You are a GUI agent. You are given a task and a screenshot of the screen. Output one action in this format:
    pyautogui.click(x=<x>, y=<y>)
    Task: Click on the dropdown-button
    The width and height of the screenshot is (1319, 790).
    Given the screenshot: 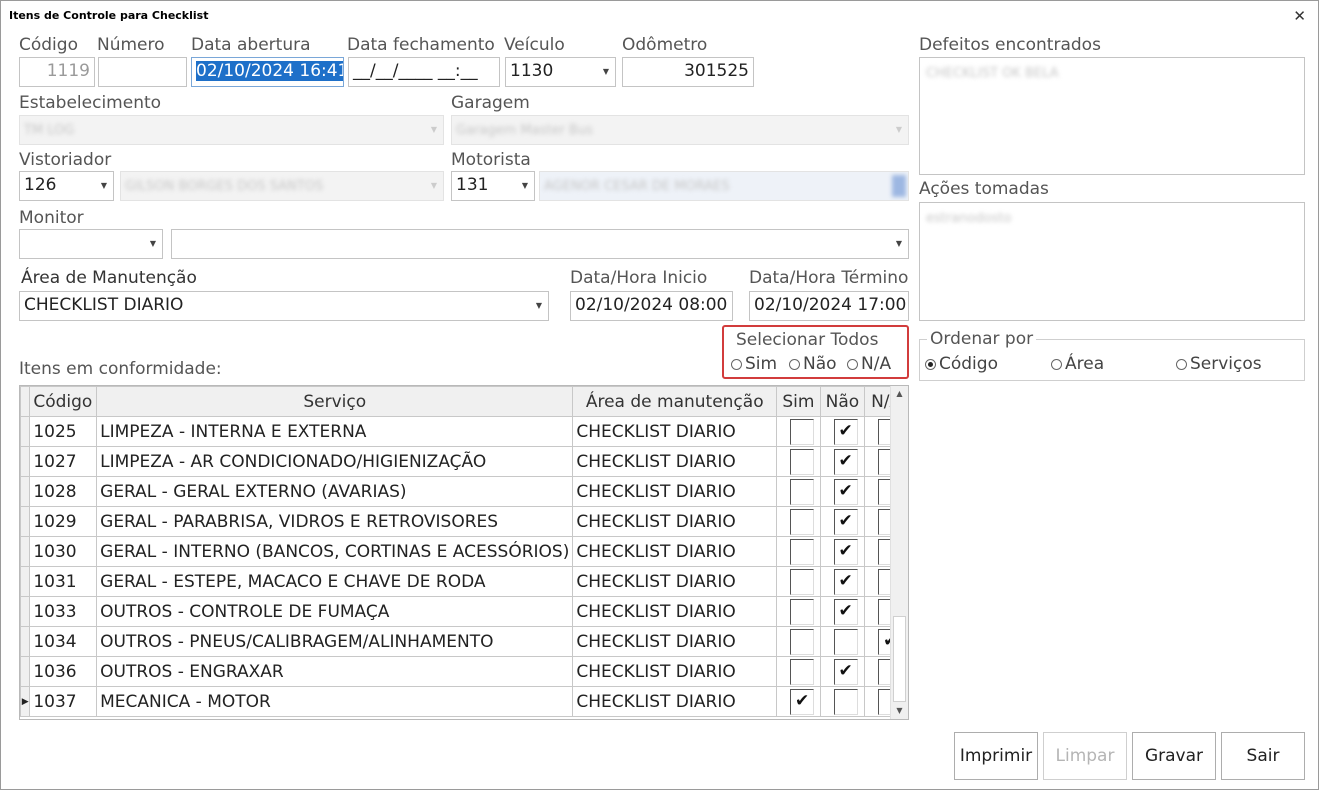 What is the action you would take?
    pyautogui.click(x=899, y=186)
    